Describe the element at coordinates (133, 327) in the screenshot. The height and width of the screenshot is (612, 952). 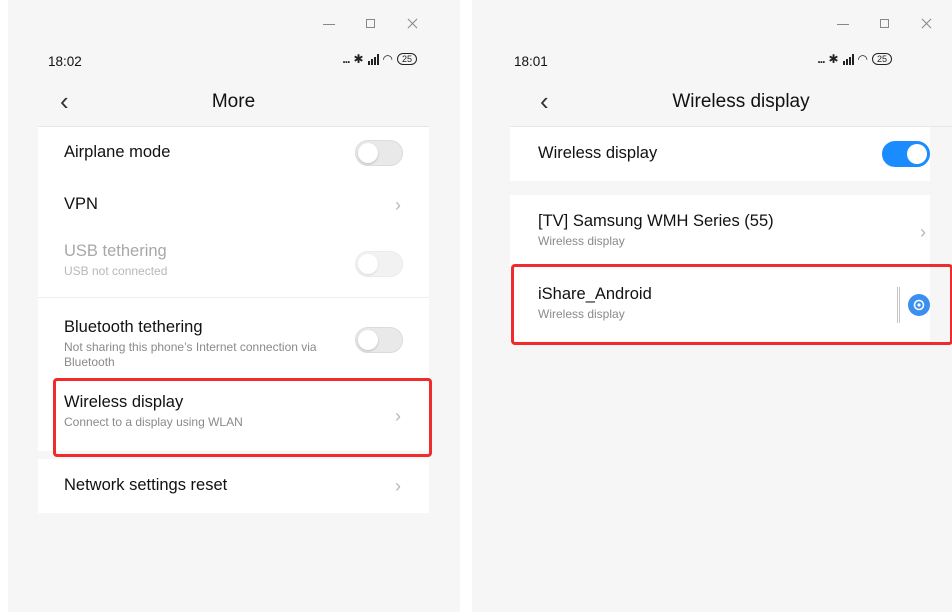
I see `row-title: Bluetooth tethering` at that location.